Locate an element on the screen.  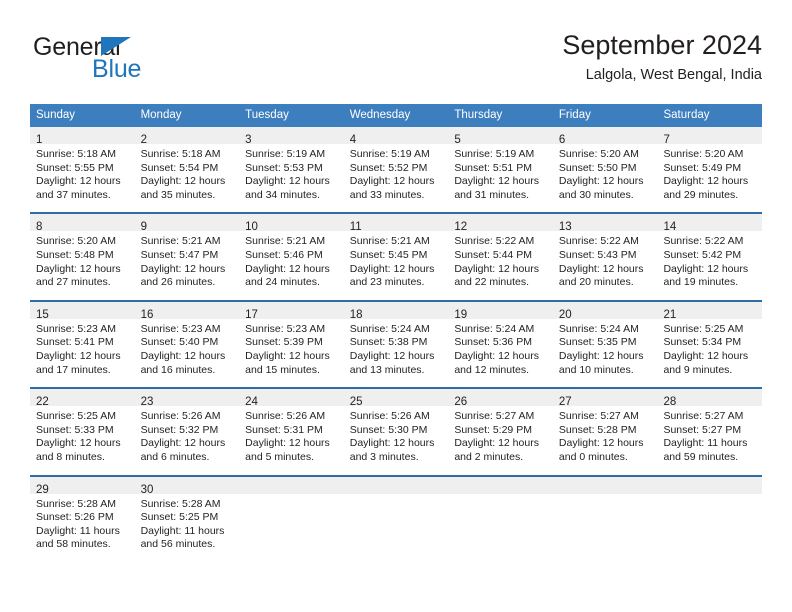
sunset-text: Sunset: 5:43 PM is located at coordinates (597, 254).